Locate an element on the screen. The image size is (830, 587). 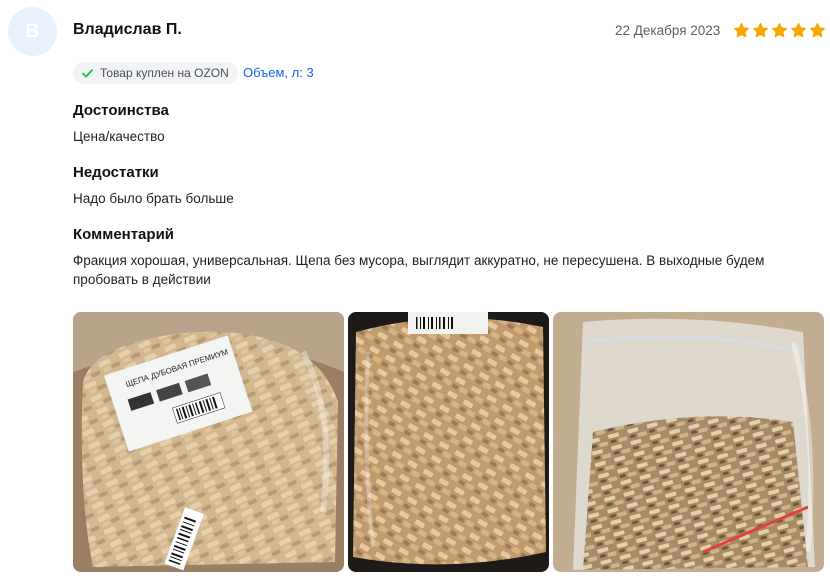
verified-purchase-badge: Товар куплен на OZON is located at coordinates (155, 73).